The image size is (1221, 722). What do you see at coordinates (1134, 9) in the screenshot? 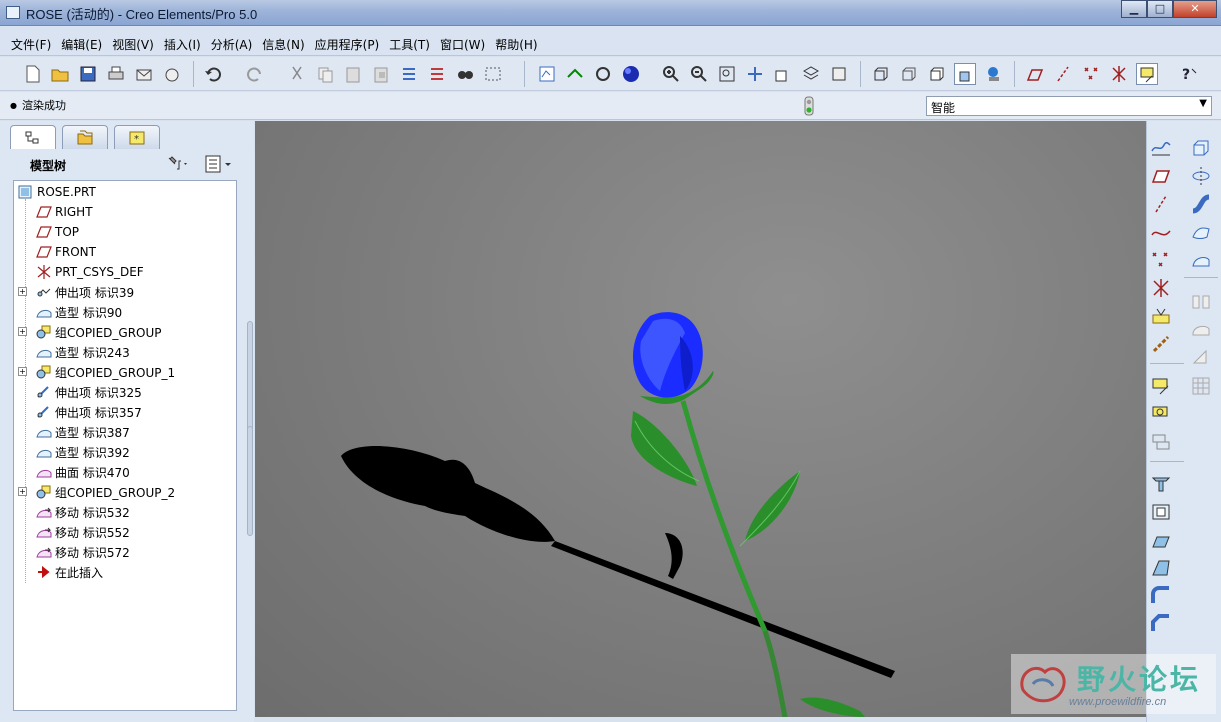
I see `minimize-button: ▁` at bounding box center [1134, 9].